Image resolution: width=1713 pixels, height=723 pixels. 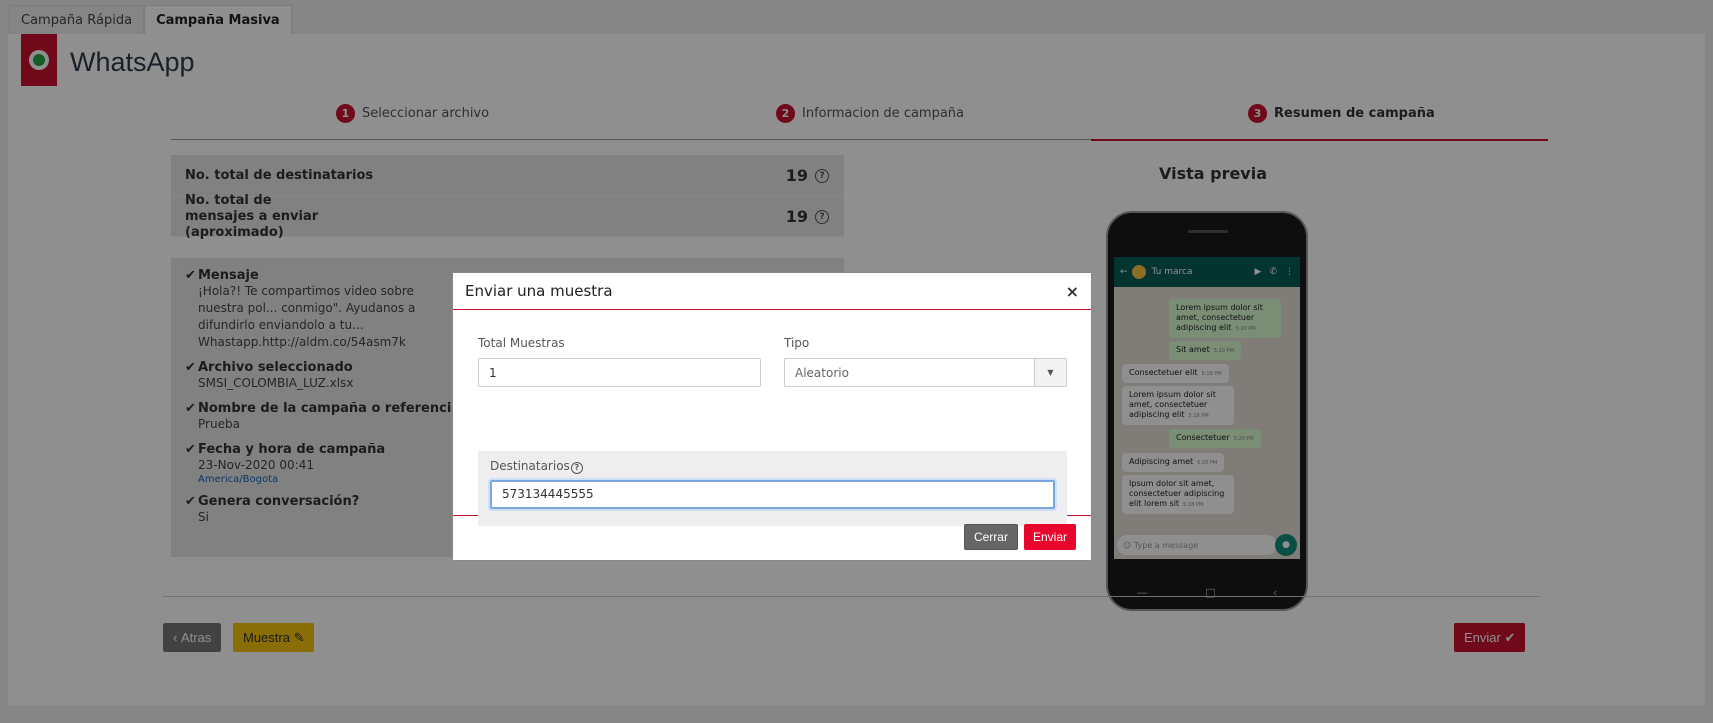 What do you see at coordinates (990, 537) in the screenshot?
I see `close-button: Cerrar` at bounding box center [990, 537].